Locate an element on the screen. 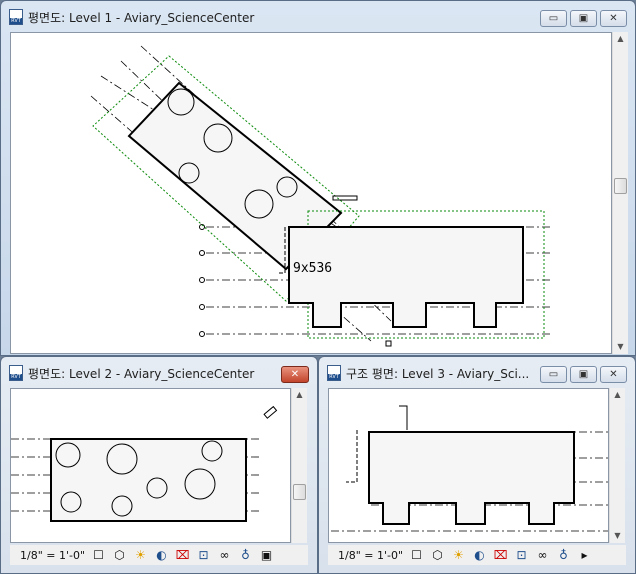 Image resolution: width=636 pixels, height=574 pixels. window-title: 평면도: Level 2 - Aviary_ScienceCenter is located at coordinates (131, 373).